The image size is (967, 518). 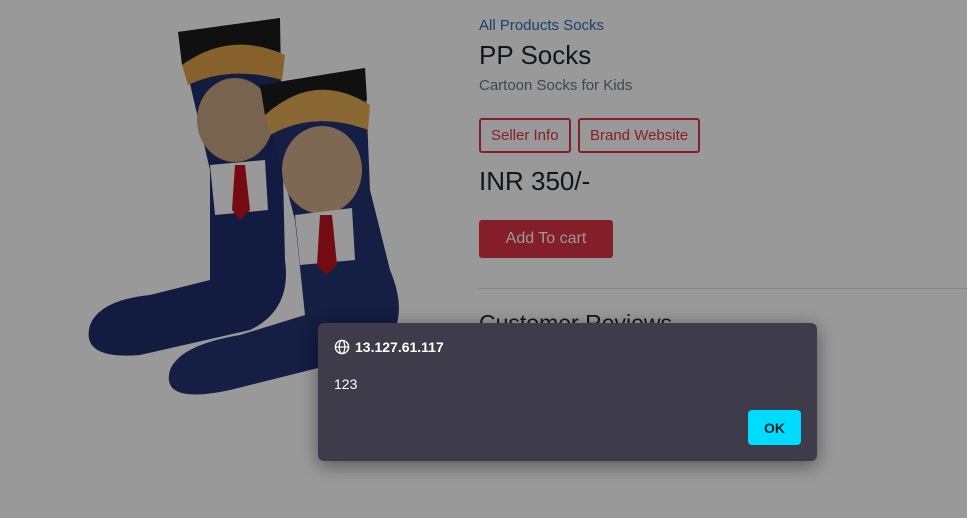 I want to click on alert-dialog: 13.127.61.117 123 OK, so click(x=567, y=392).